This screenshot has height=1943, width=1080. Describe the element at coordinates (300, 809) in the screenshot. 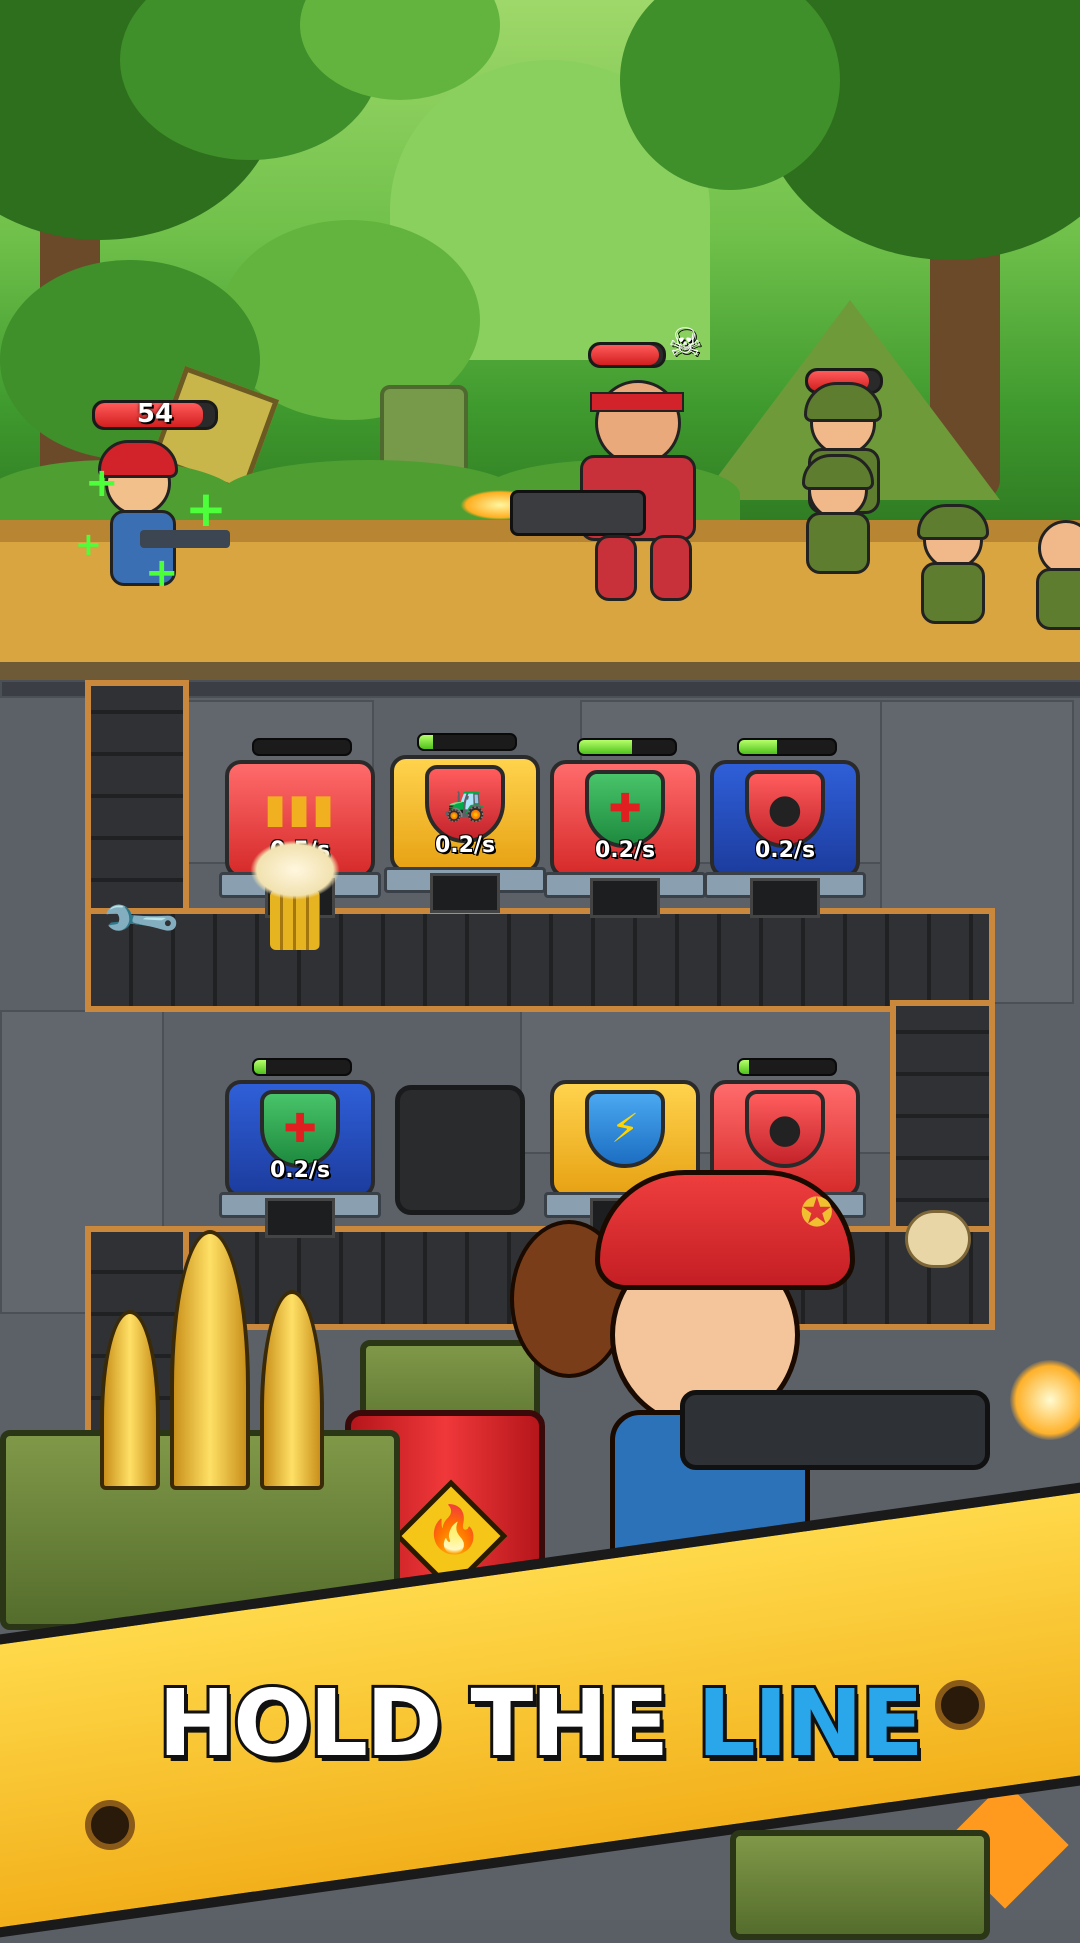

I see `bullets-icon: ▮▮▮` at that location.